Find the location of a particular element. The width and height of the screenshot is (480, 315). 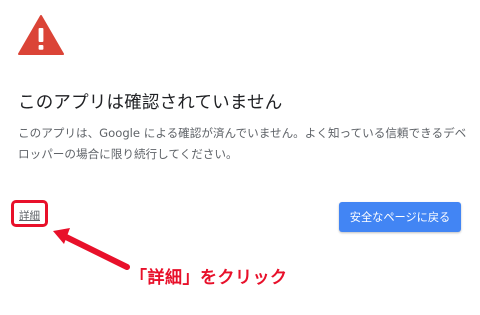

back-to-safety-button: 安全なページに戻る is located at coordinates (400, 217).